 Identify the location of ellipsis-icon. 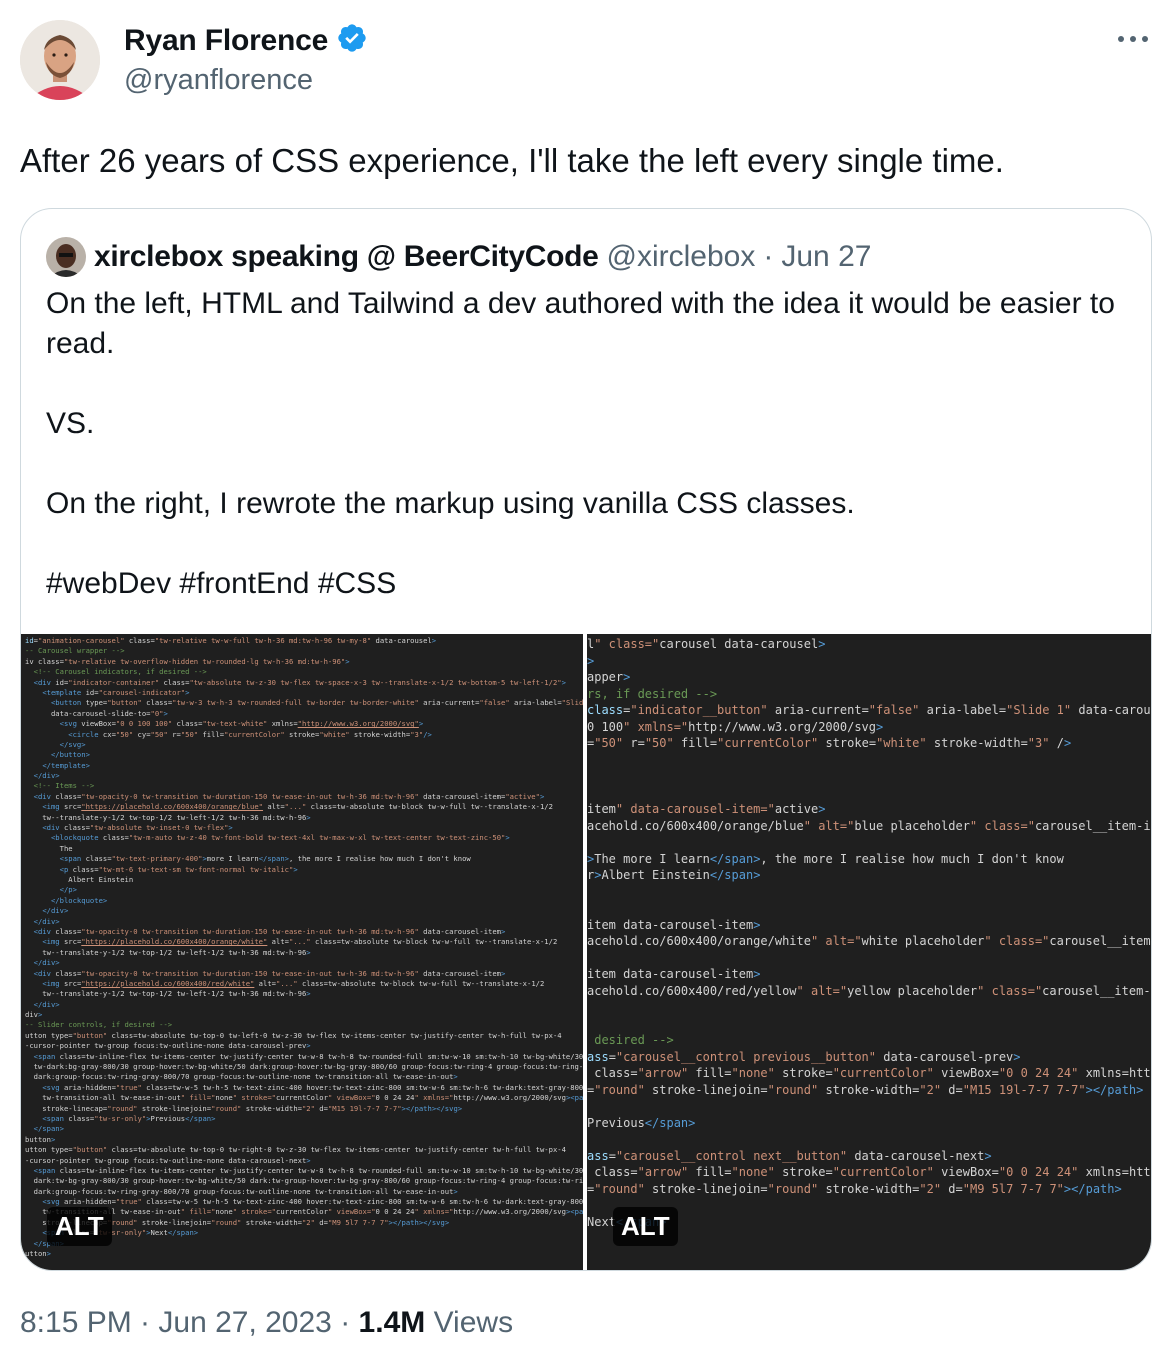
(1133, 39).